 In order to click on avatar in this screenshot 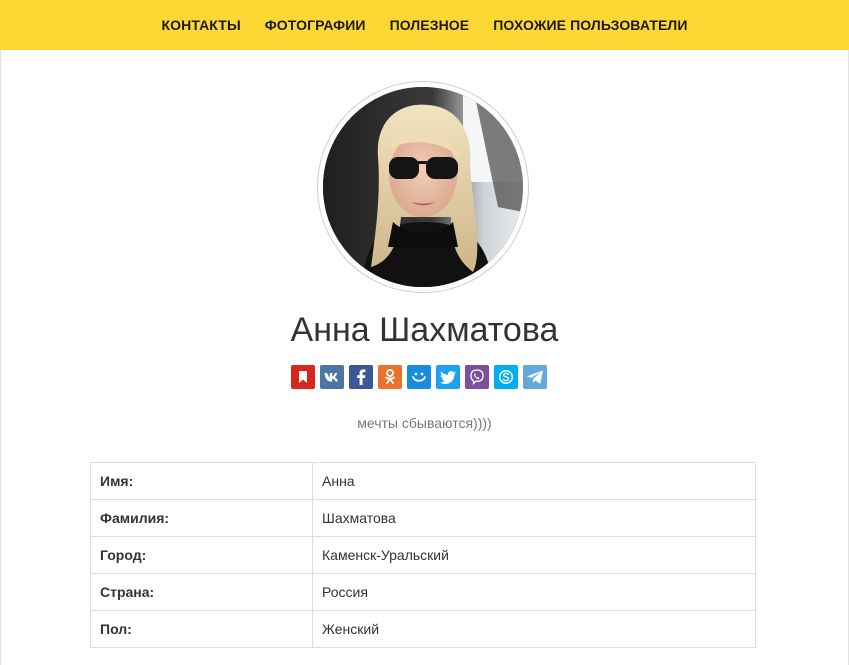, I will do `click(423, 187)`.